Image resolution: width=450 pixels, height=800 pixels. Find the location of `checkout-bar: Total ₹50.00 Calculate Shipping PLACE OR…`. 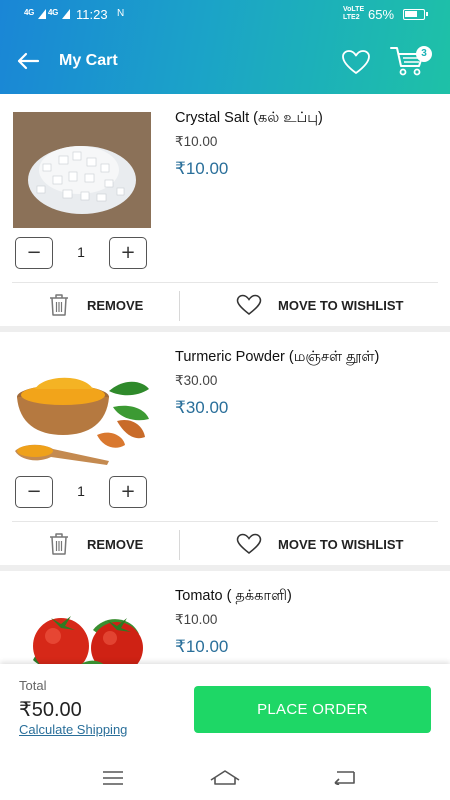

checkout-bar: Total ₹50.00 Calculate Shipping PLACE OR… is located at coordinates (225, 710).